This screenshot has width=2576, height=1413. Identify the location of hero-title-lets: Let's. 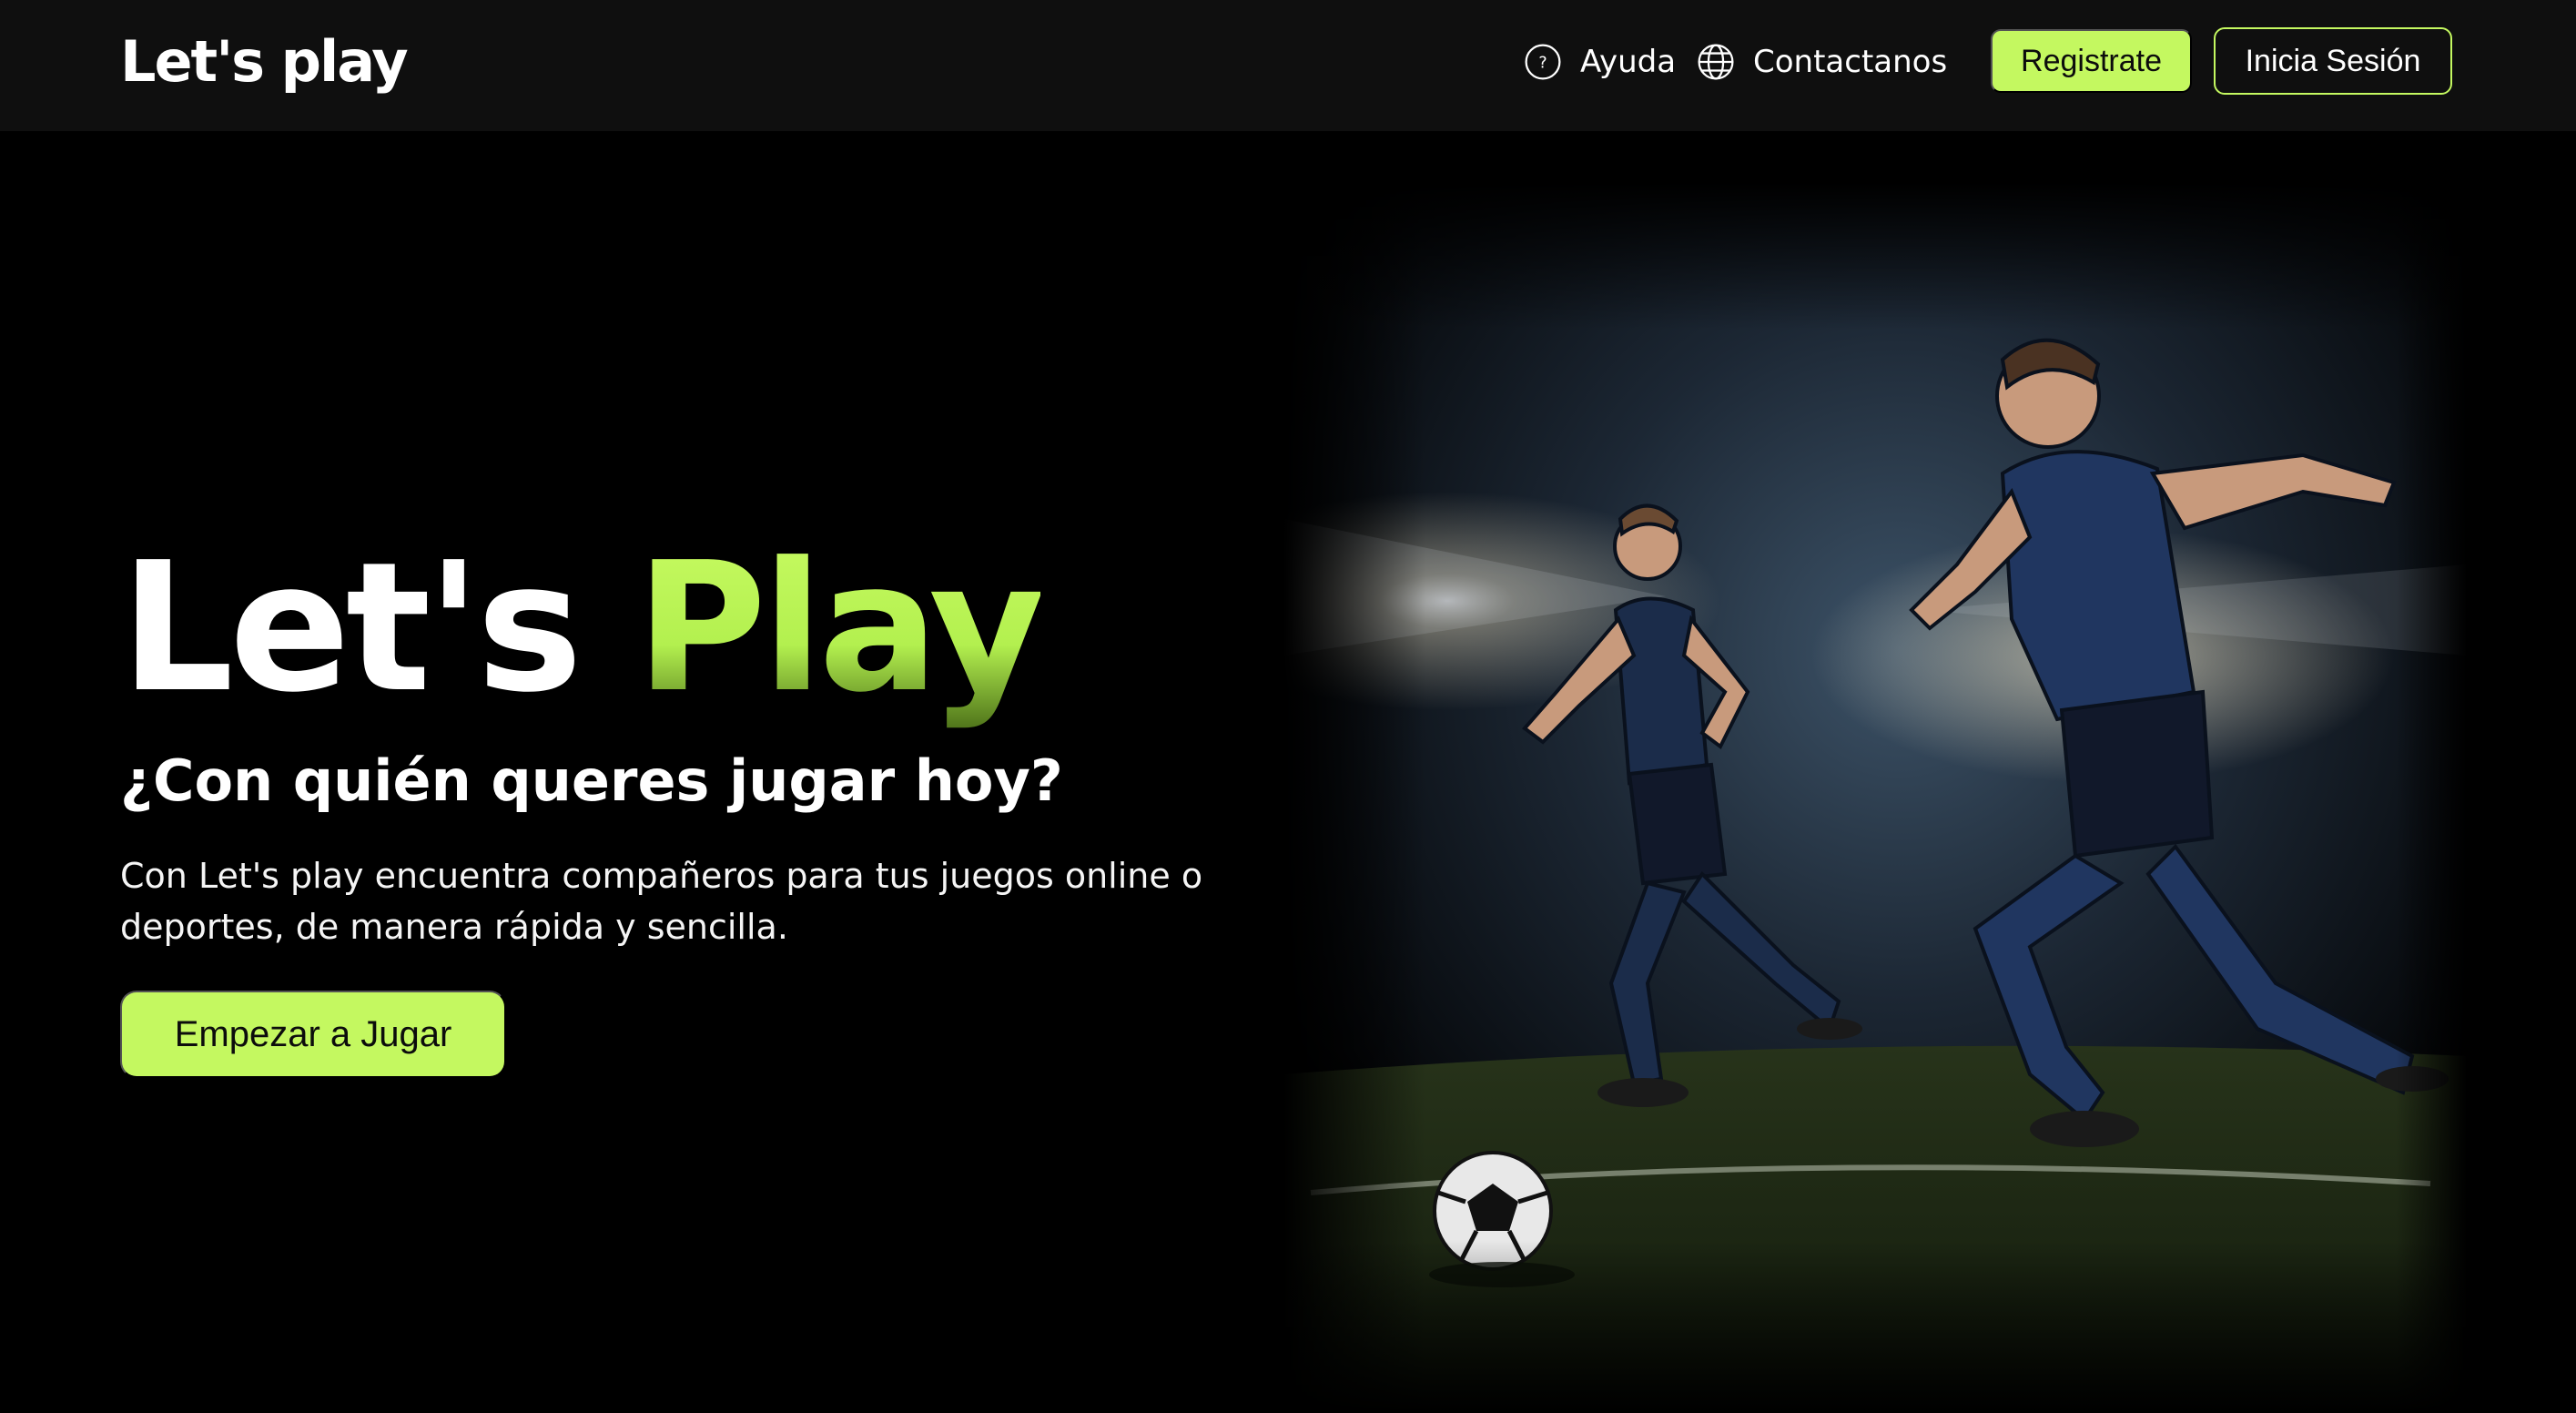
(351, 628).